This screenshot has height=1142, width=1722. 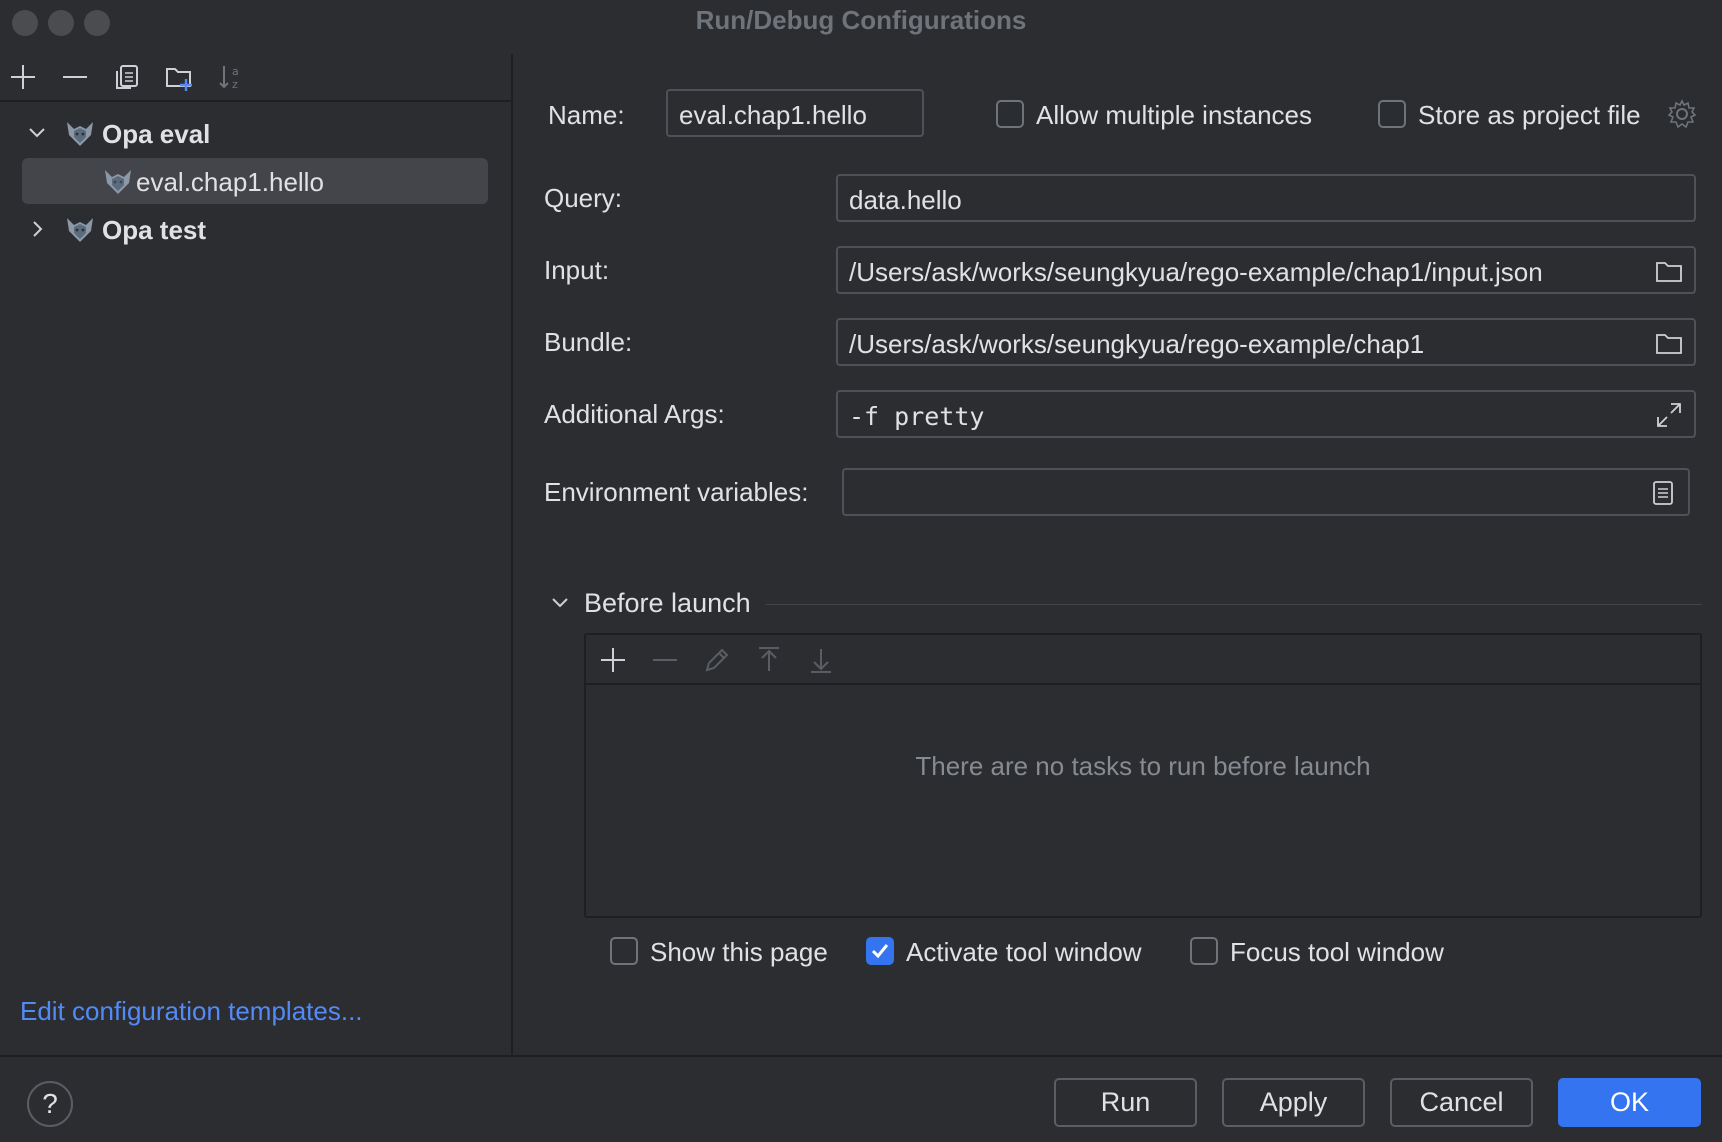 What do you see at coordinates (1204, 951) in the screenshot?
I see `focus-tool-window-checkbox` at bounding box center [1204, 951].